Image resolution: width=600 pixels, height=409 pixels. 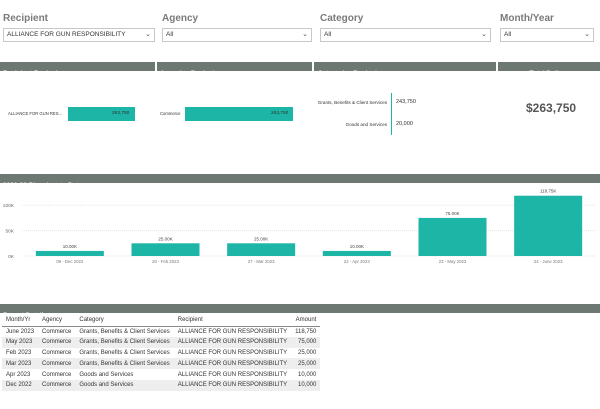 I want to click on recipient-ranked-header: Recipient Ranked, so click(x=77, y=69).